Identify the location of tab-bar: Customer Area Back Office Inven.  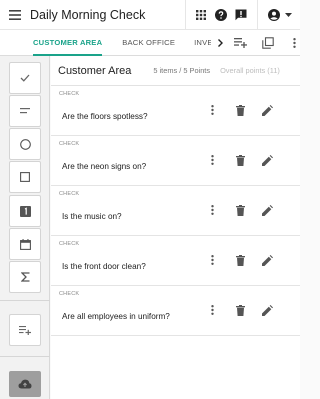
(150, 43).